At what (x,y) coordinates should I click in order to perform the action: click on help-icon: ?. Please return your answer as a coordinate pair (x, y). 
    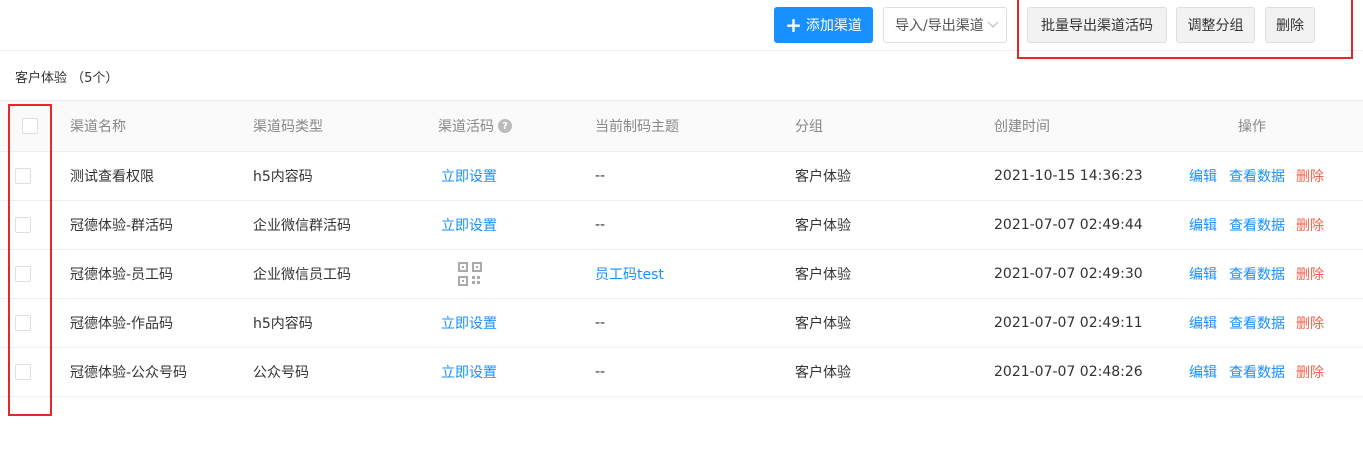
    Looking at the image, I should click on (505, 126).